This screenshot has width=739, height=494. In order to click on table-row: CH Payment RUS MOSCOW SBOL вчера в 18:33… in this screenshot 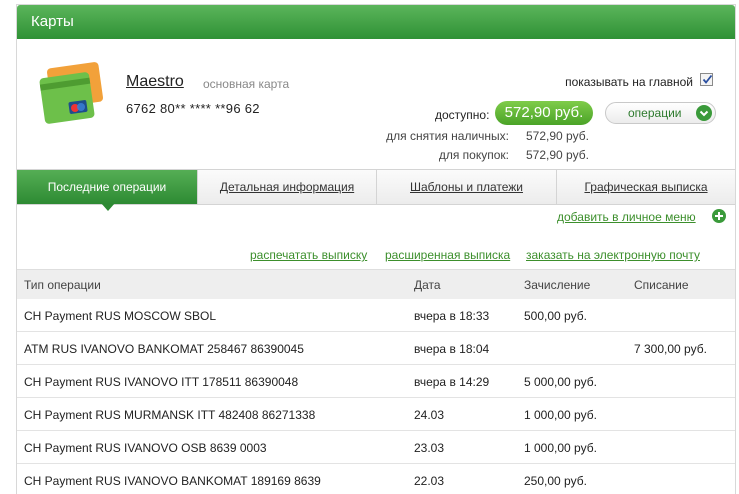, I will do `click(376, 315)`.